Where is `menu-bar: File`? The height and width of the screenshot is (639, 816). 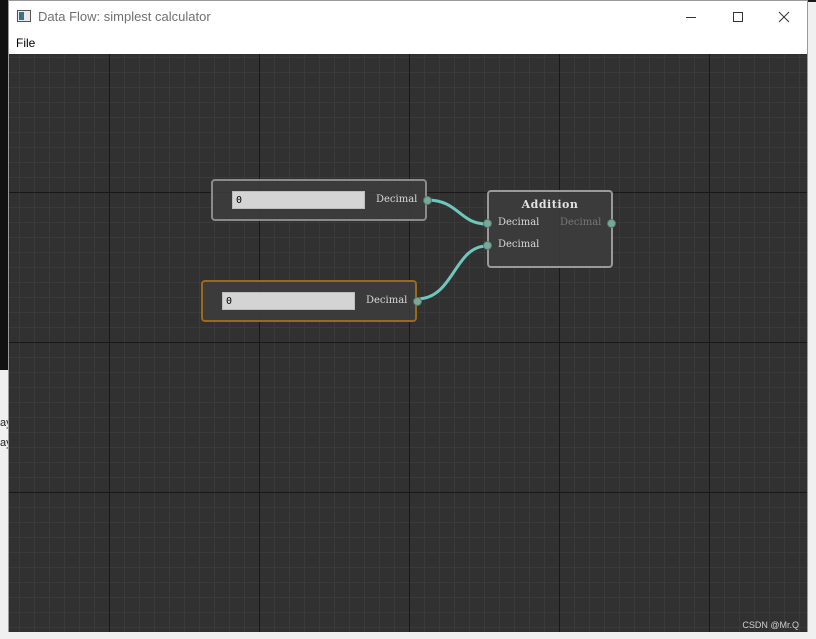 menu-bar: File is located at coordinates (408, 42).